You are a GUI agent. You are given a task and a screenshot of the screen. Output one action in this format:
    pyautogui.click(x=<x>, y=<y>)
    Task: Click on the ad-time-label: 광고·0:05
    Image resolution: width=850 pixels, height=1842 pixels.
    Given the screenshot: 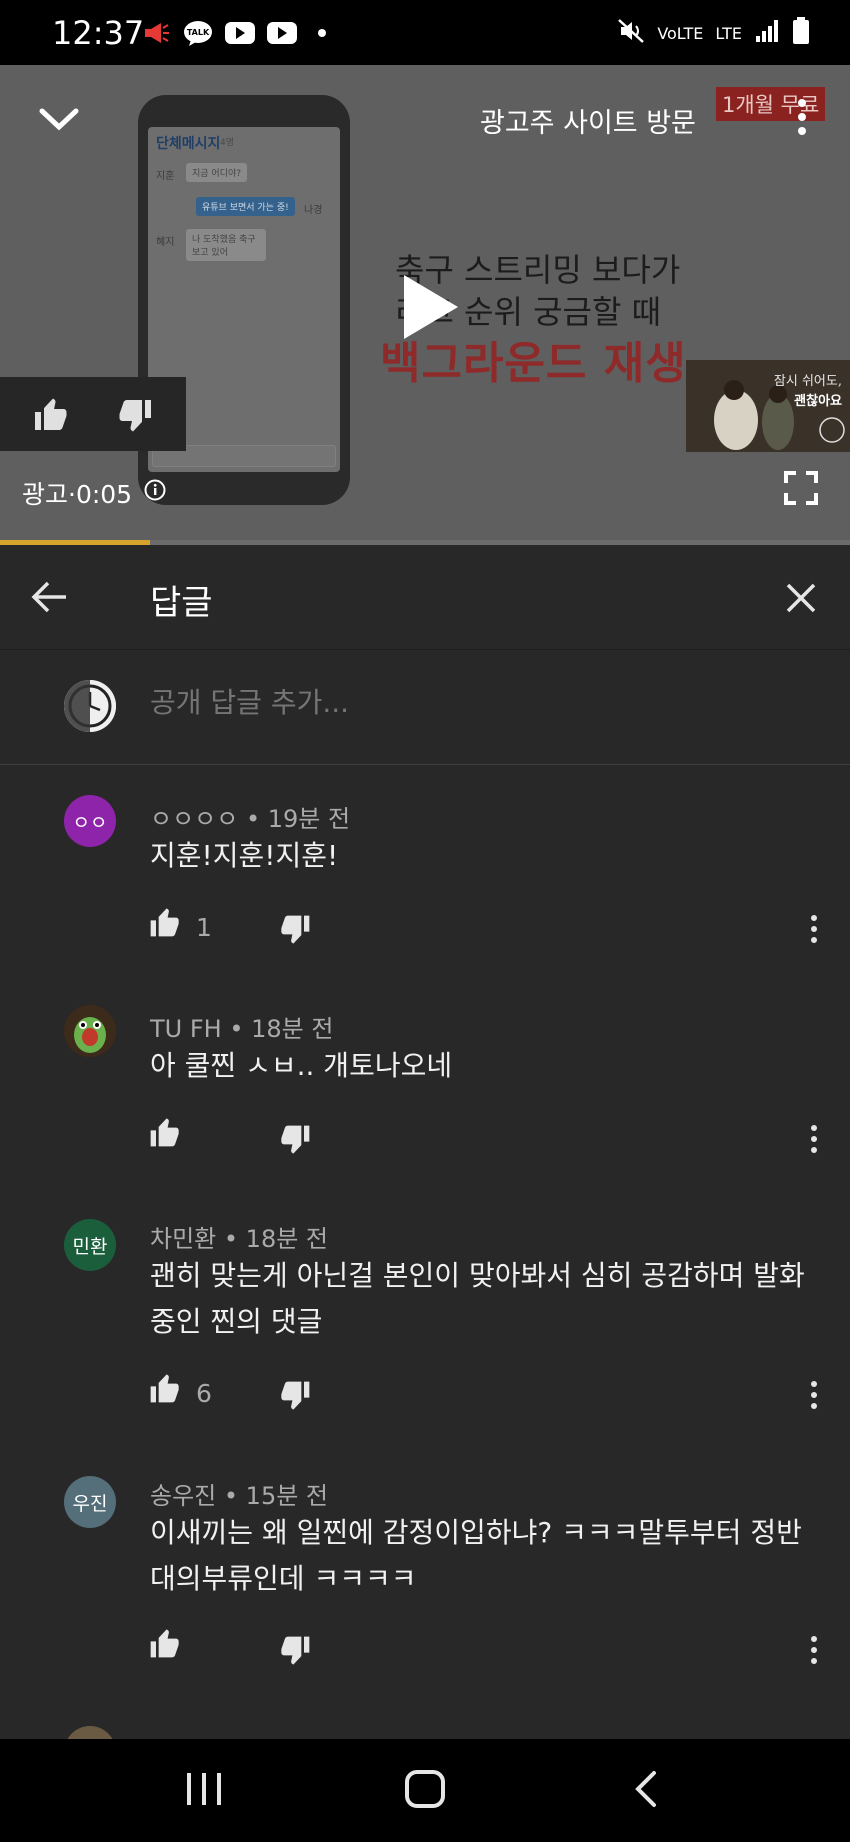 What is the action you would take?
    pyautogui.click(x=77, y=494)
    